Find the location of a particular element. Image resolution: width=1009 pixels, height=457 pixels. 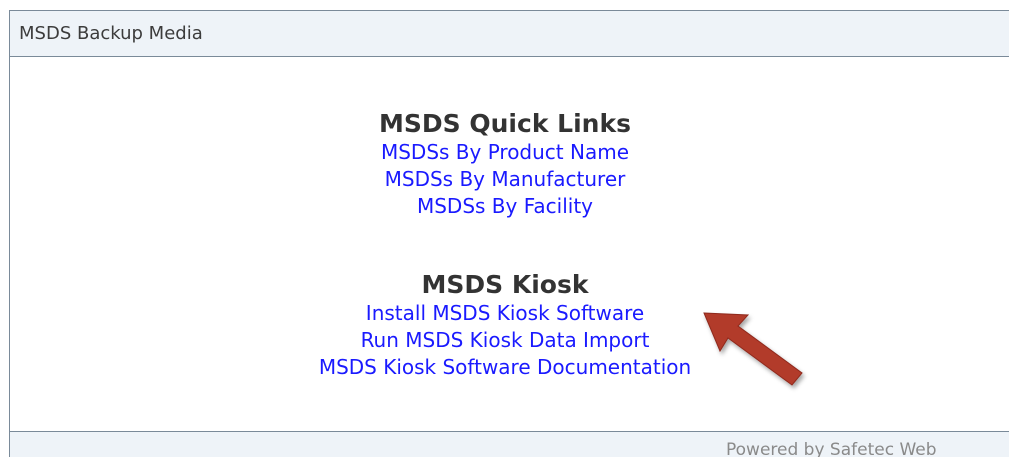

link-run-kiosk-data-import: Run MSDS Kiosk Data Import is located at coordinates (505, 340).